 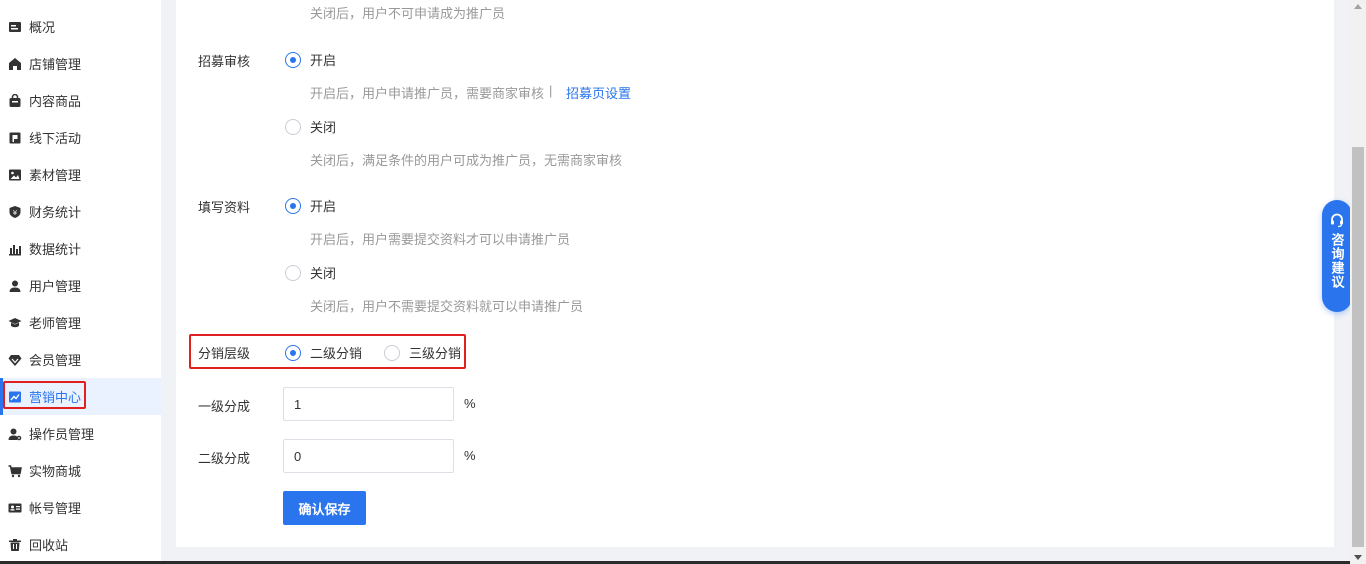 I want to click on sidebar-item-label: 概况, so click(x=42, y=27).